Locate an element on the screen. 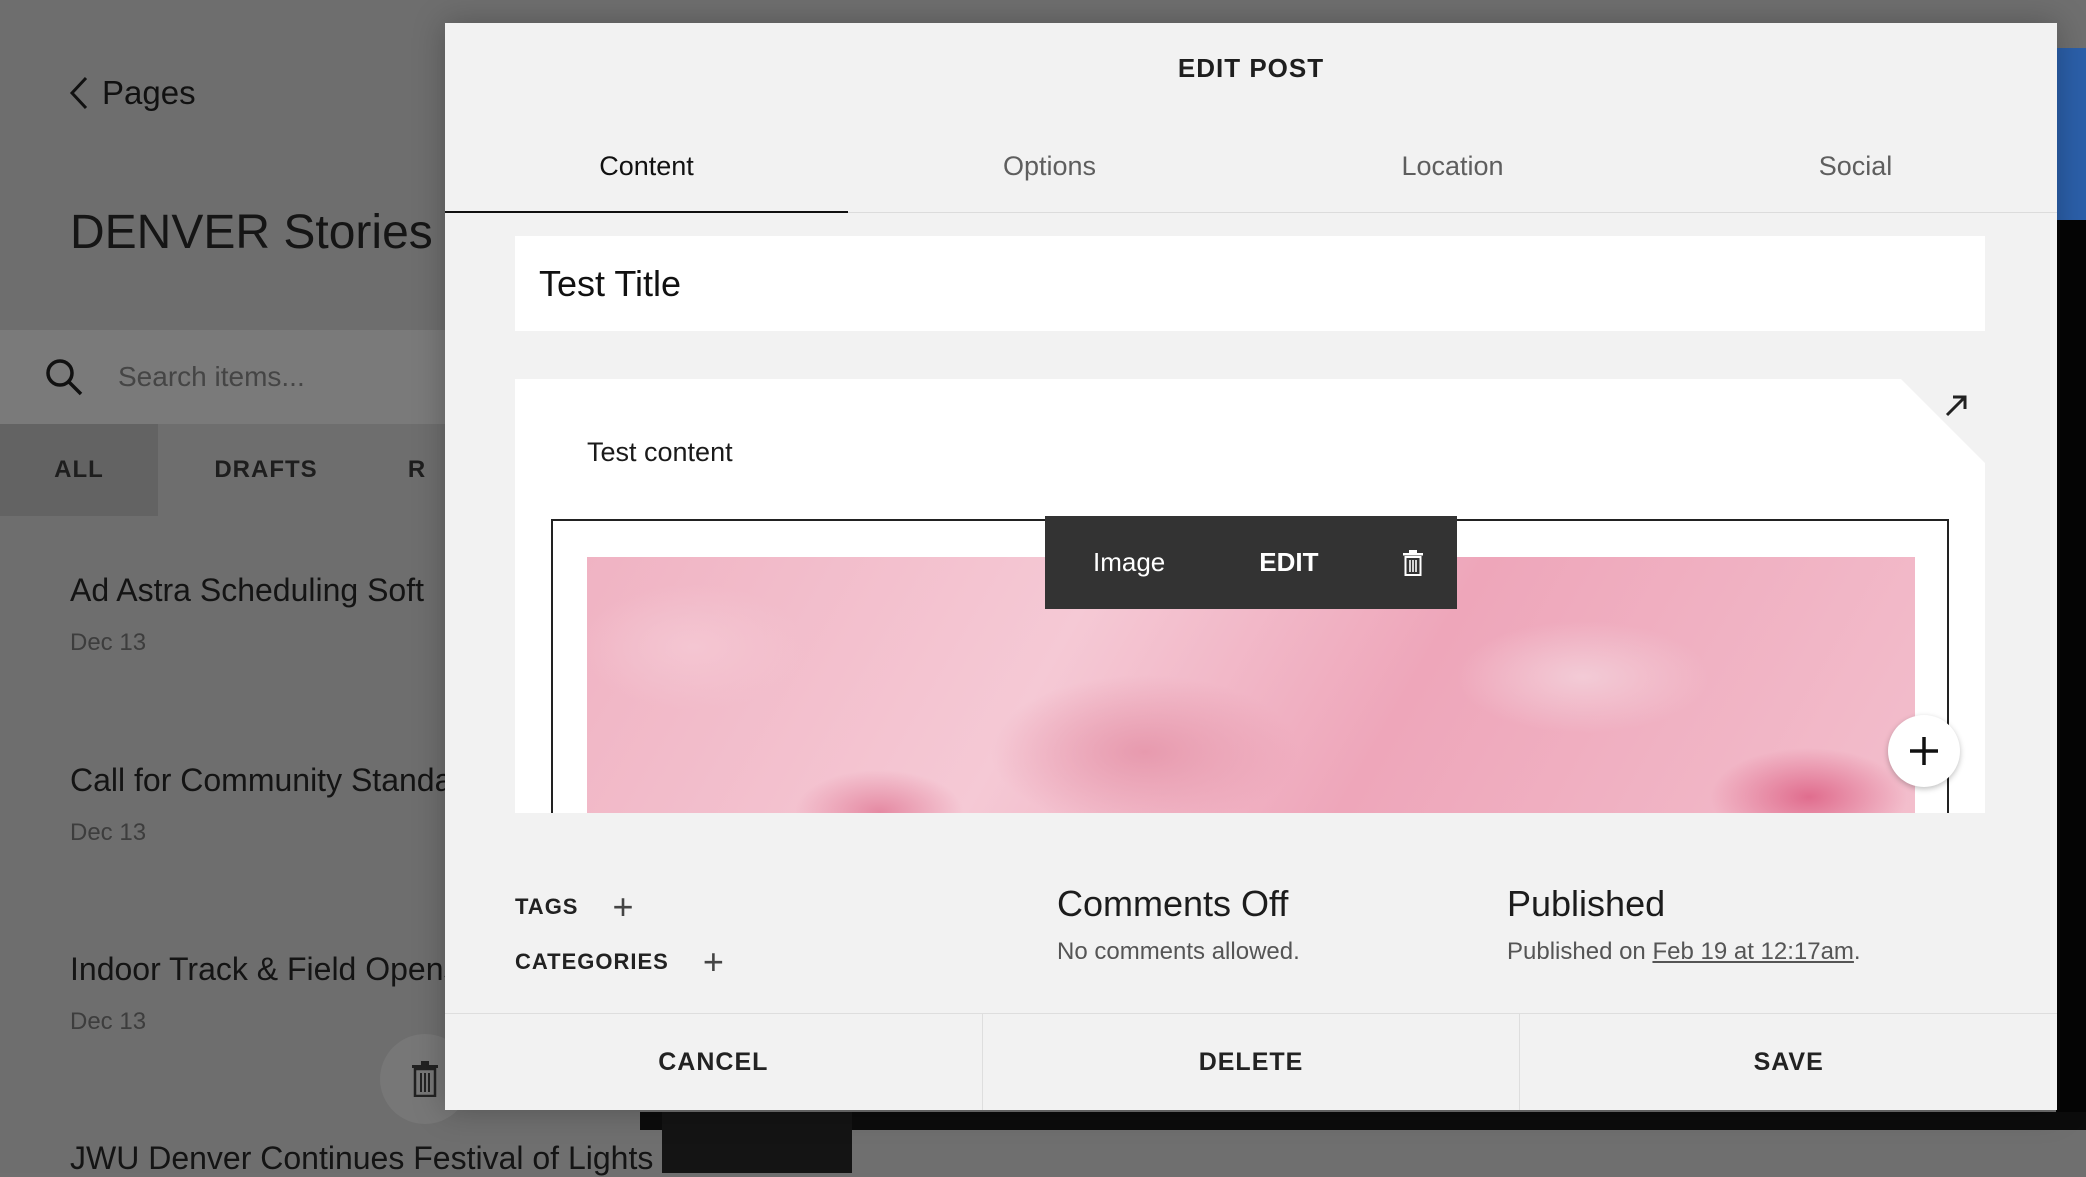  modal-tabs: Content Options Location Social is located at coordinates (1251, 166).